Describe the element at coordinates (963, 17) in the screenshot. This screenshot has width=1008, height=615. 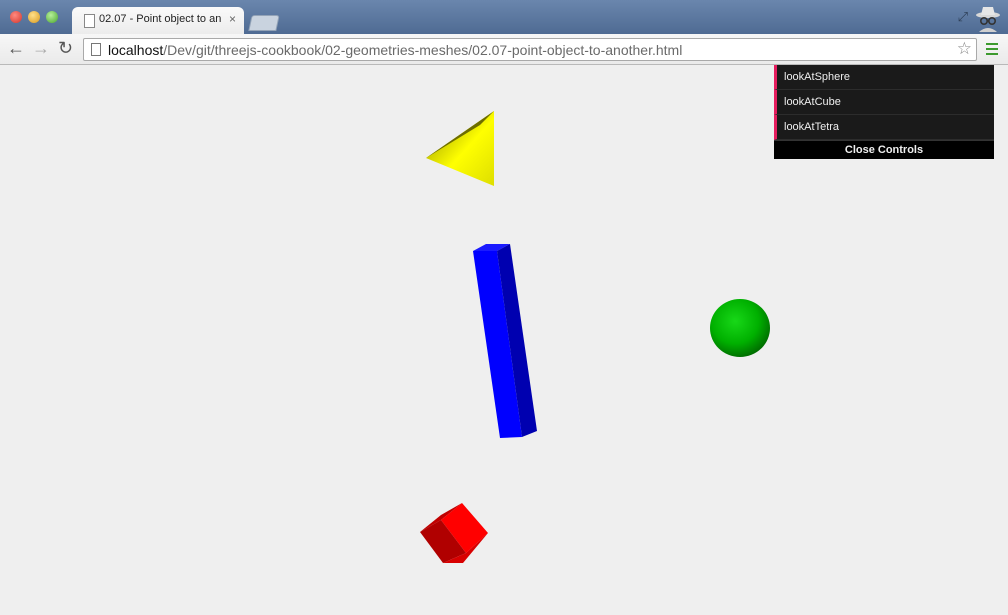
I see `fullscreen-icon: ⤢` at that location.